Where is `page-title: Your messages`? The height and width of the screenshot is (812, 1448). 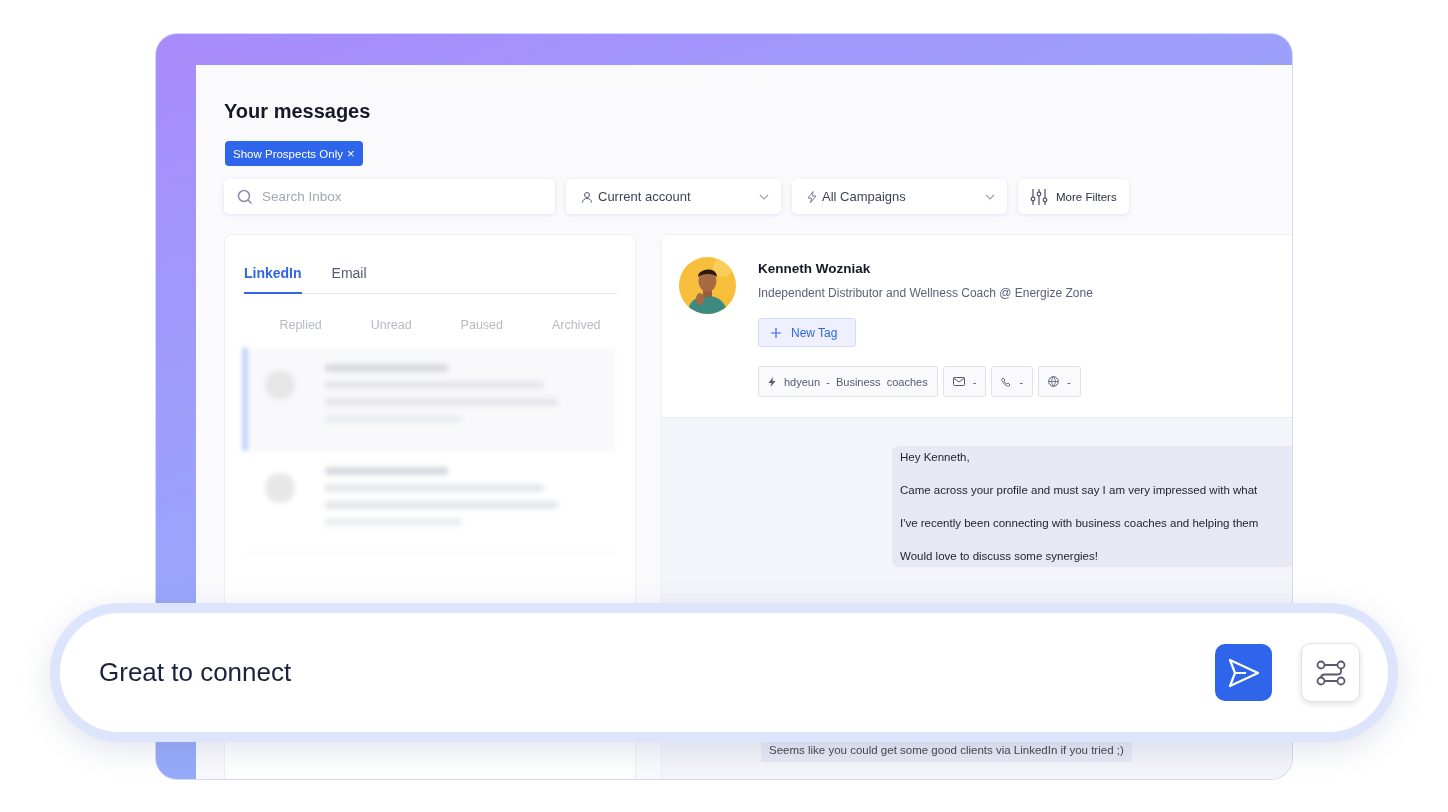 page-title: Your messages is located at coordinates (298, 111).